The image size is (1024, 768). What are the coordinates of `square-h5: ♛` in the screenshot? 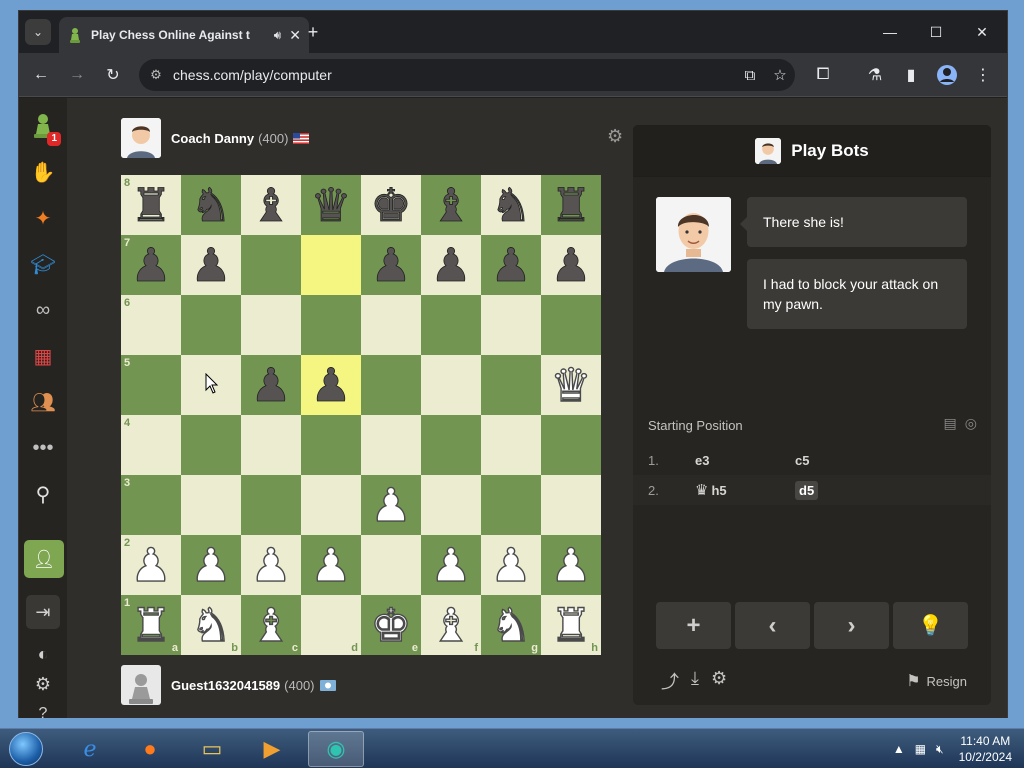 It's located at (571, 385).